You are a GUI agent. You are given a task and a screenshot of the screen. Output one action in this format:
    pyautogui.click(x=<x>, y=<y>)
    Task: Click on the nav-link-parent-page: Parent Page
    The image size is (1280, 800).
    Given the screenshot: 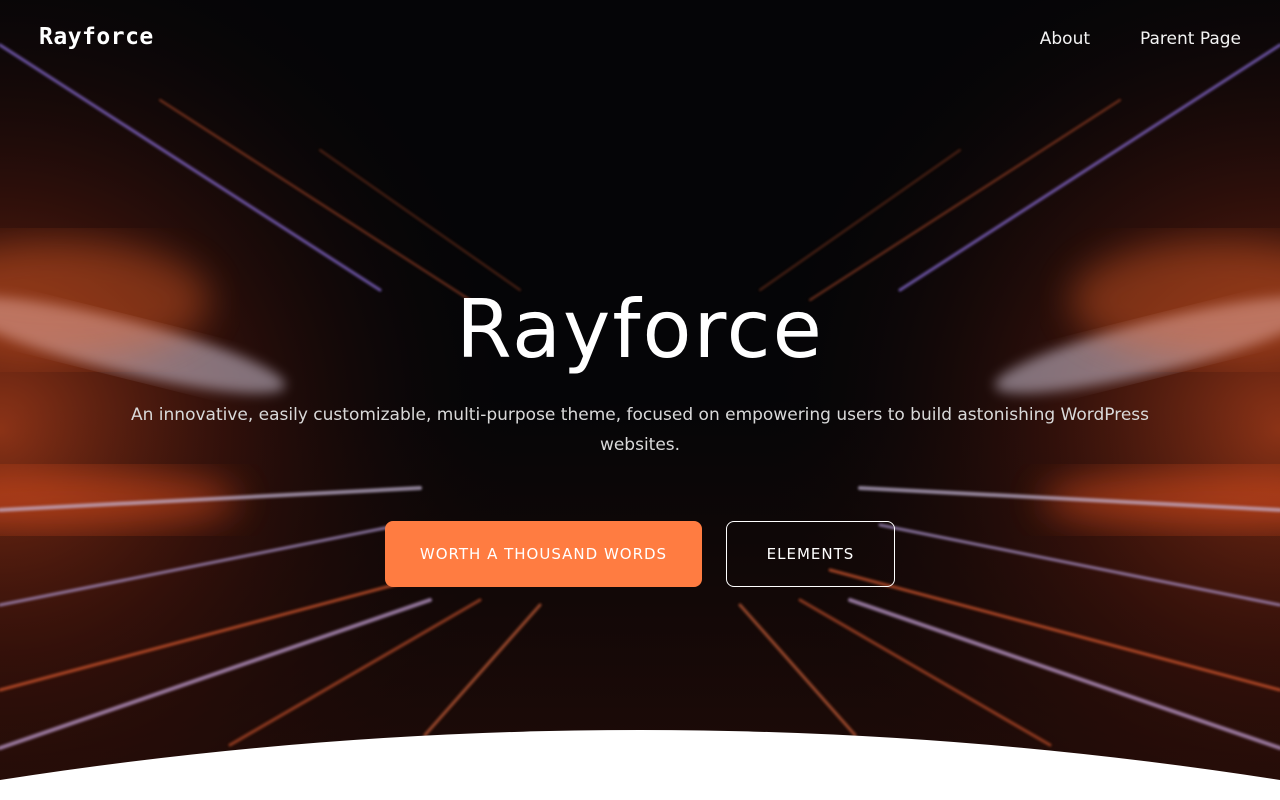 What is the action you would take?
    pyautogui.click(x=1190, y=39)
    